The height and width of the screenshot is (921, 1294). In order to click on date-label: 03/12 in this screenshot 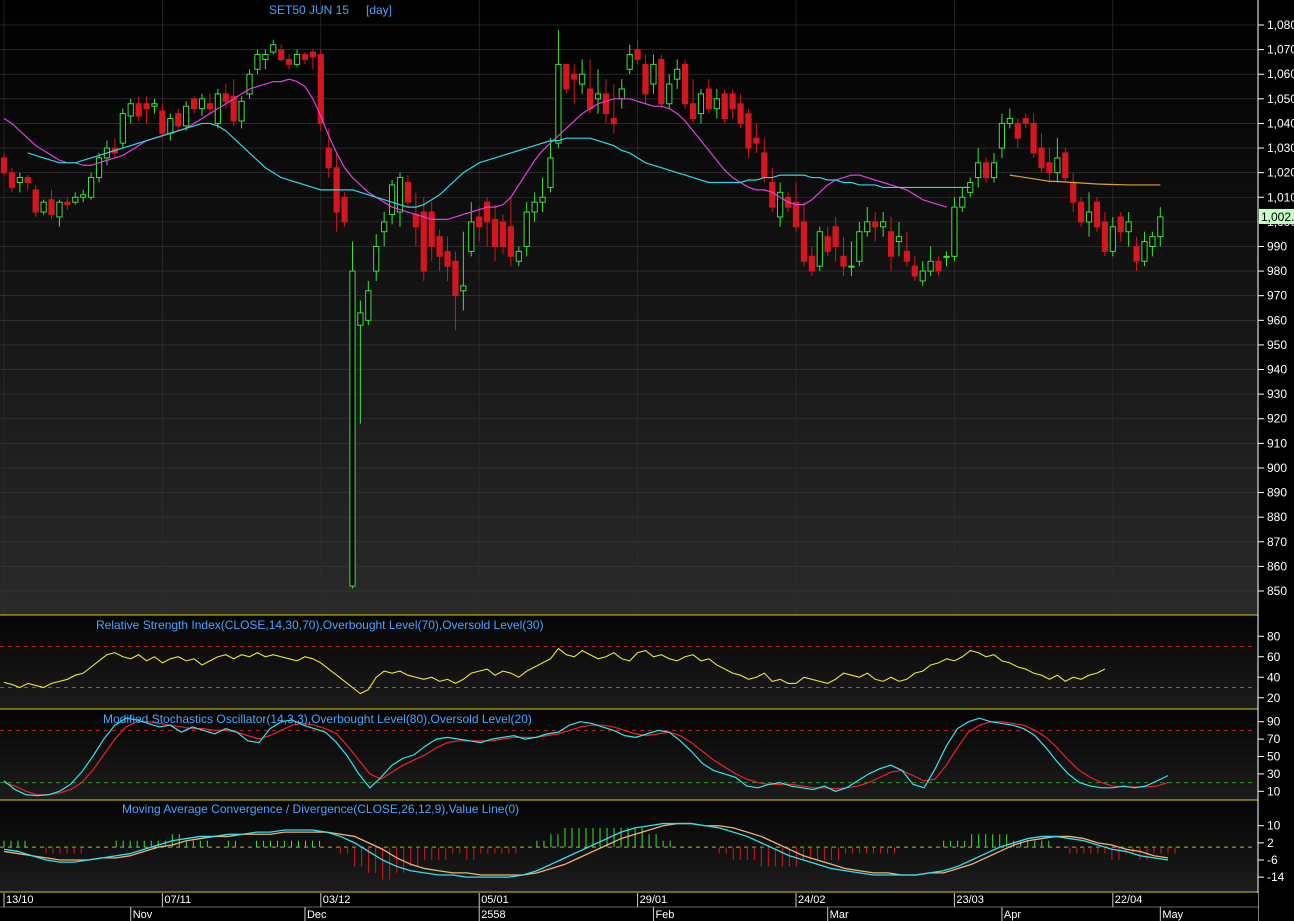, I will do `click(337, 900)`.